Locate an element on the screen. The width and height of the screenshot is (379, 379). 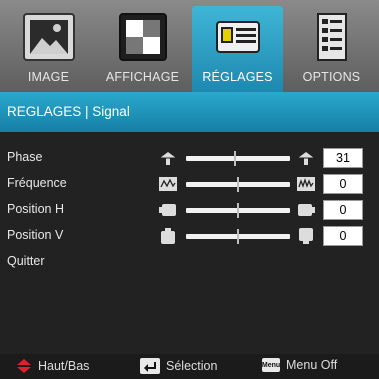
position-v-slider is located at coordinates (238, 236).